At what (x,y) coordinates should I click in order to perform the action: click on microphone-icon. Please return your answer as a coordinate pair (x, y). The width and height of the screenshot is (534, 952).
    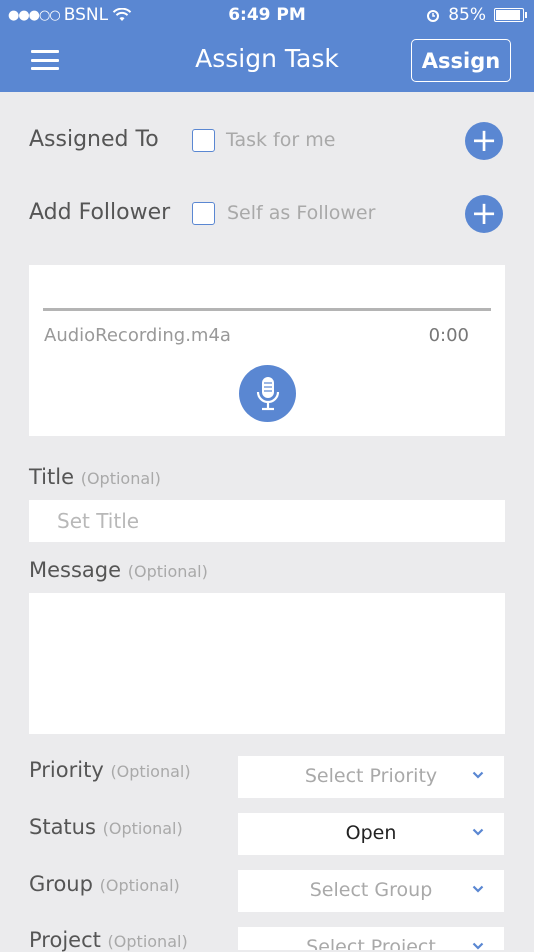
    Looking at the image, I should click on (267, 393).